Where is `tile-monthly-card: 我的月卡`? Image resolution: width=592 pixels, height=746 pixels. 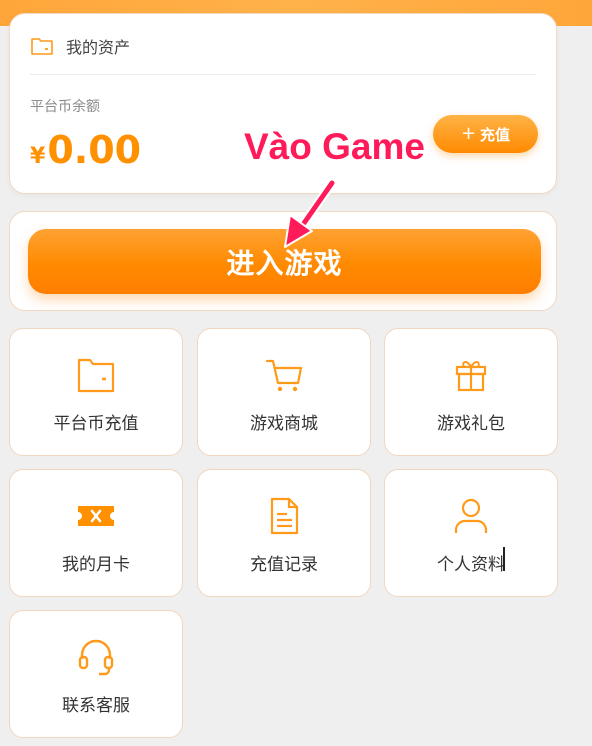 tile-monthly-card: 我的月卡 is located at coordinates (96, 533).